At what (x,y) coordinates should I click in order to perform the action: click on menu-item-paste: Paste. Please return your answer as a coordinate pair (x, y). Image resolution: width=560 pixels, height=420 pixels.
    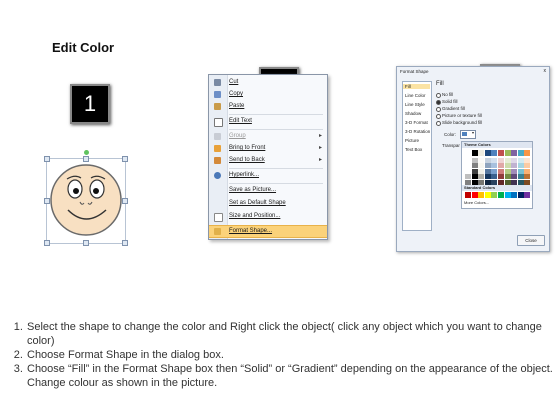
    Looking at the image, I should click on (268, 106).